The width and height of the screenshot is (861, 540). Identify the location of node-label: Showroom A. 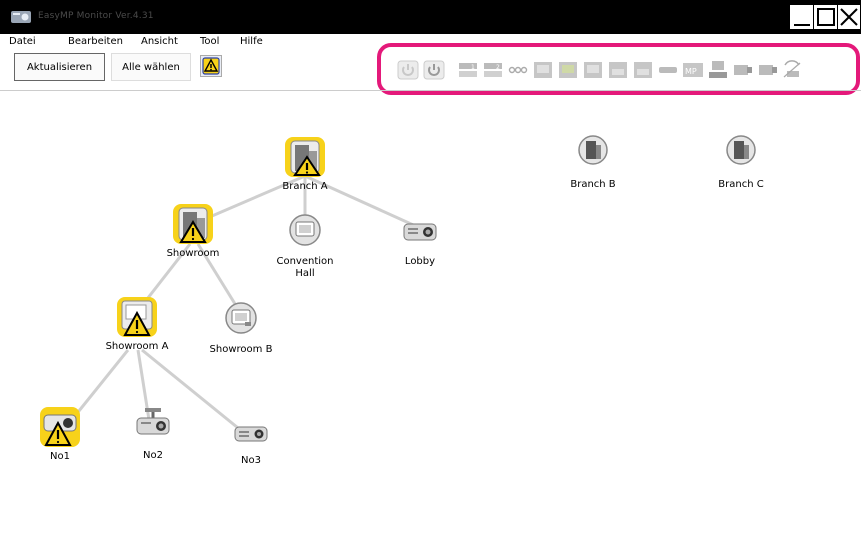
(137, 346).